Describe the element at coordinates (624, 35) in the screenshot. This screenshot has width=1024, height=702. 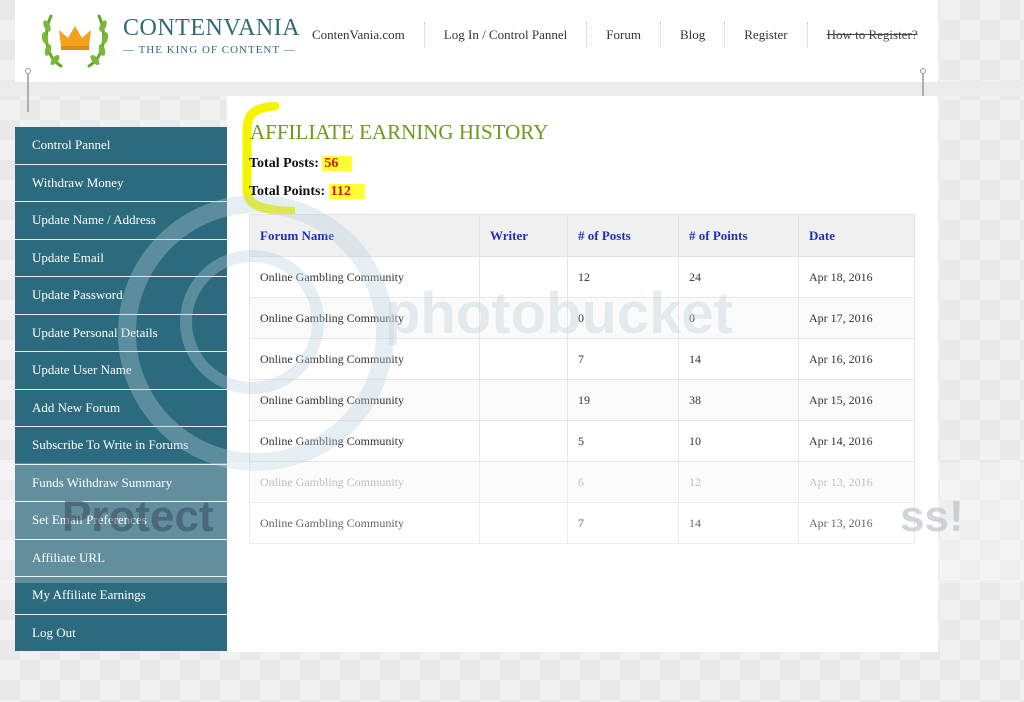
I see `nav-forum: Forum` at that location.